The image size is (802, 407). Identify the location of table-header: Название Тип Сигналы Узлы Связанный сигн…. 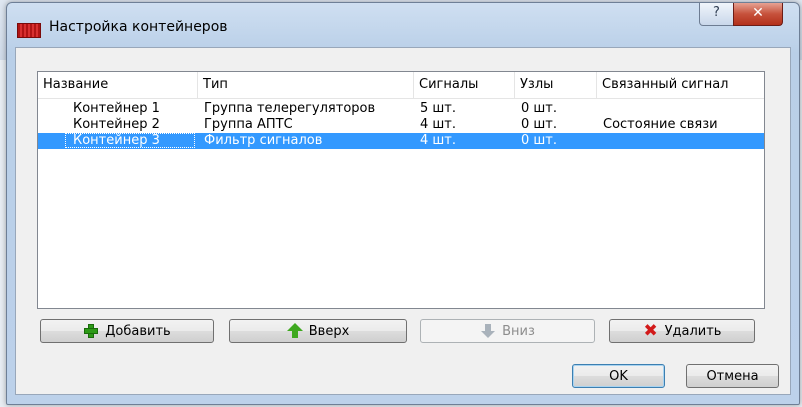
(401, 85).